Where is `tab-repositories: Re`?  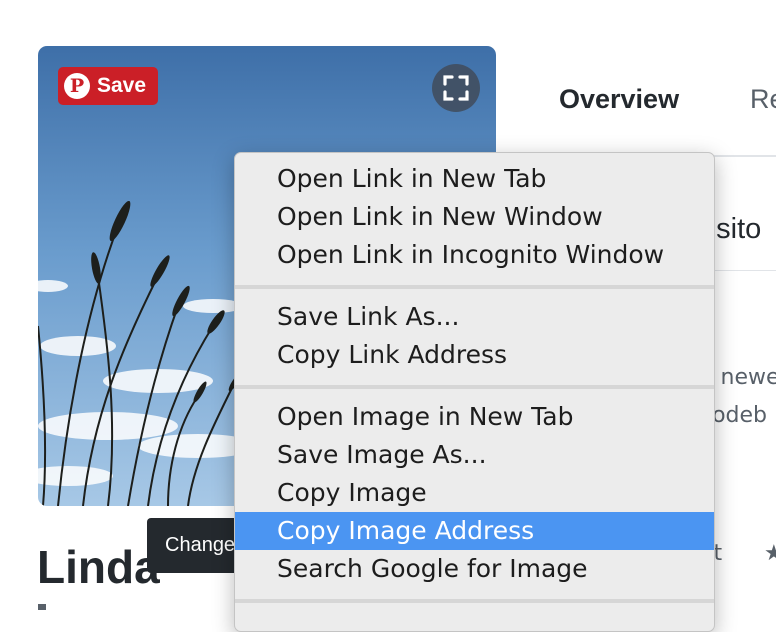
tab-repositories: Re is located at coordinates (763, 99).